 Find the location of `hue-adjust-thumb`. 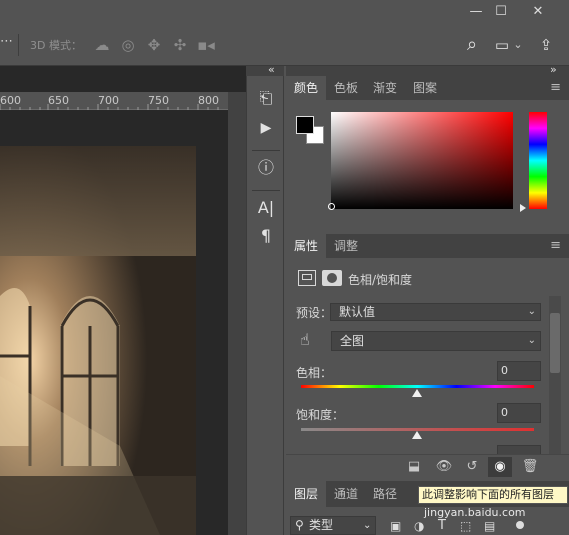

hue-adjust-thumb is located at coordinates (417, 393).